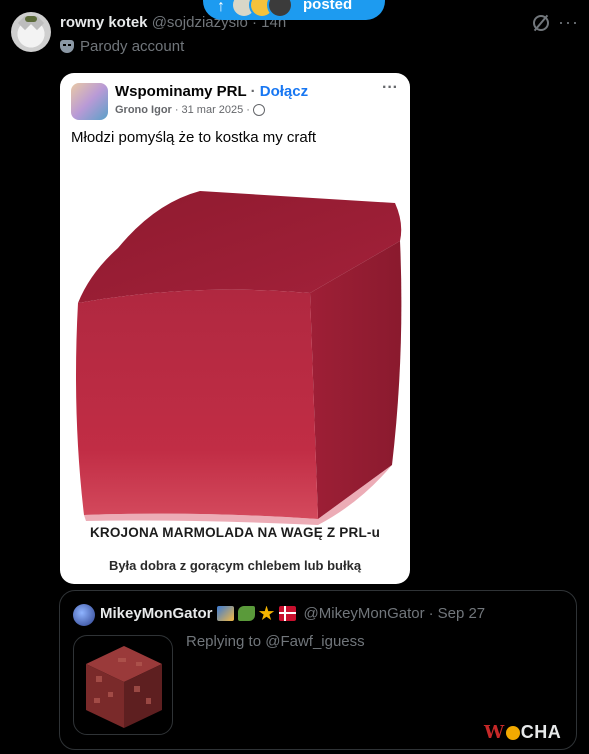 The image size is (589, 754). I want to click on grok-icon, so click(541, 23).